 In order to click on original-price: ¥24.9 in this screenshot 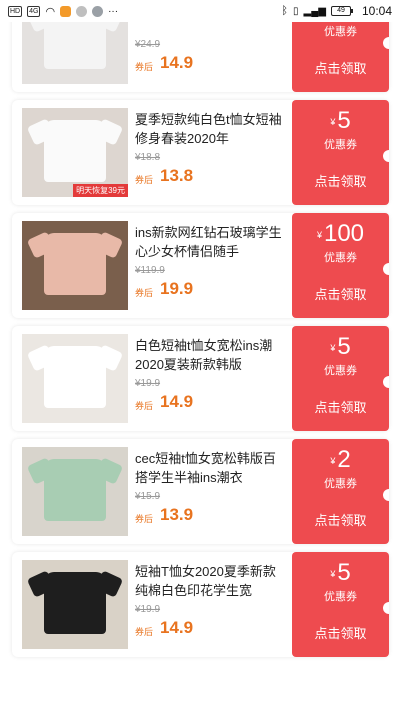, I will do `click(148, 44)`.